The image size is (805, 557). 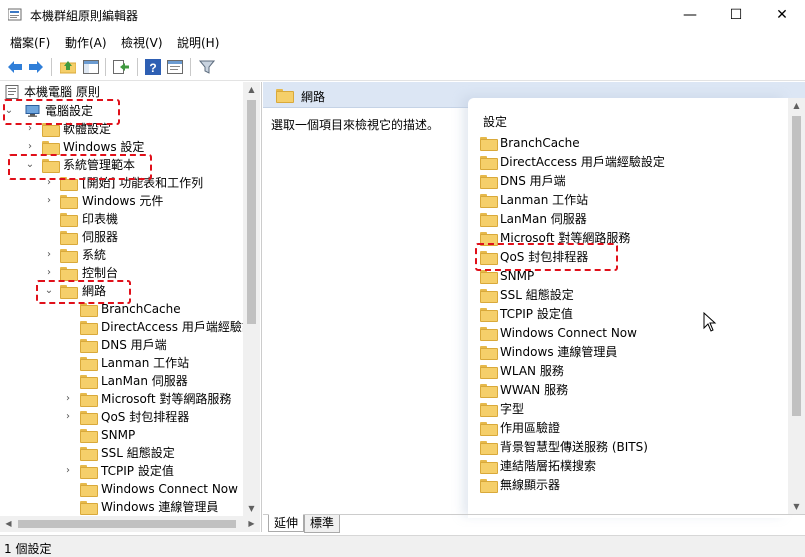 What do you see at coordinates (169, 489) in the screenshot?
I see `tree-label: Windows Connect Now` at bounding box center [169, 489].